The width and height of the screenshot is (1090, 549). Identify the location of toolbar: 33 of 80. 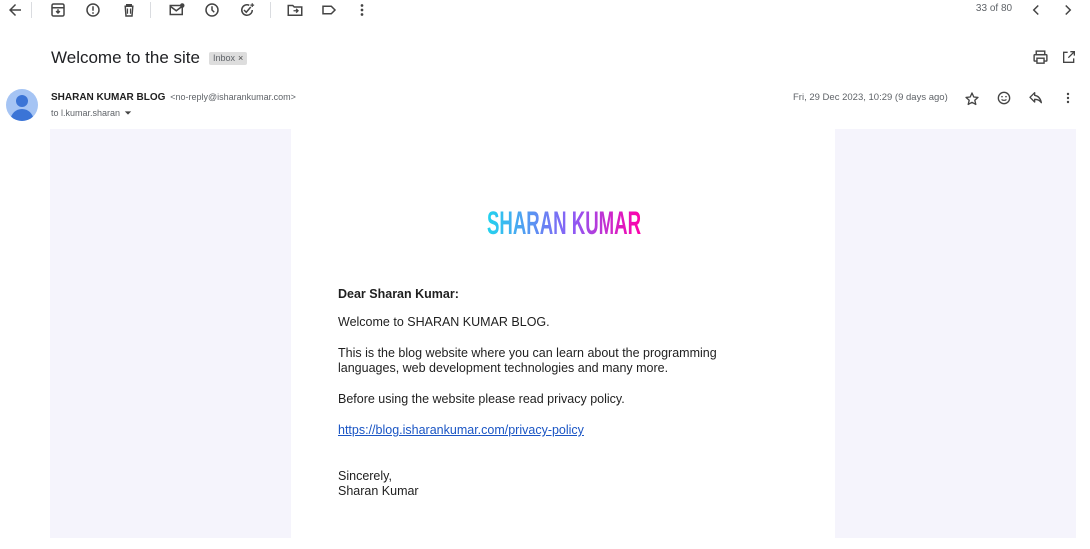
(545, 10).